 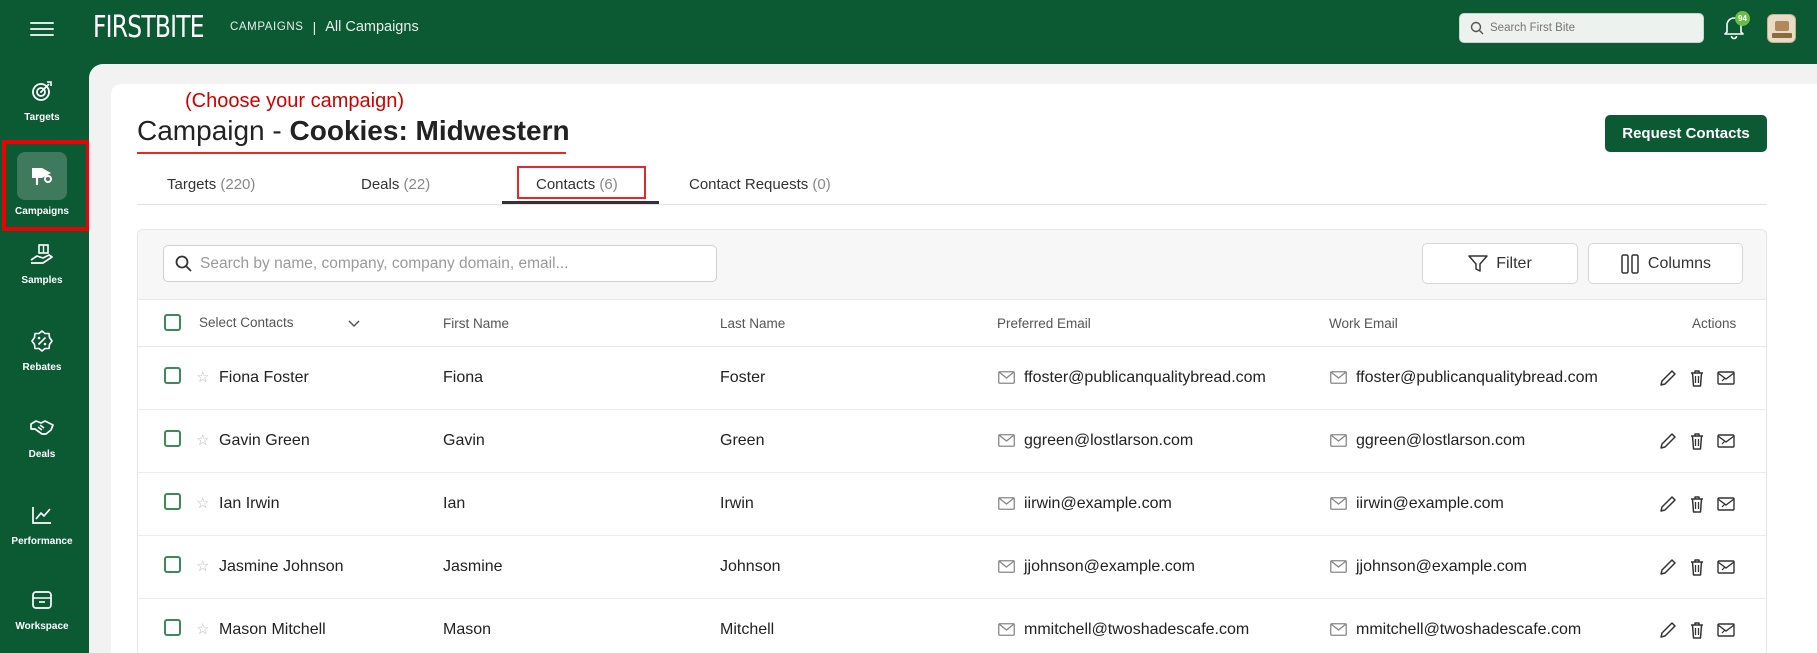 I want to click on breadcrumb: CAMPAIGNS | All Campaigns, so click(x=324, y=27).